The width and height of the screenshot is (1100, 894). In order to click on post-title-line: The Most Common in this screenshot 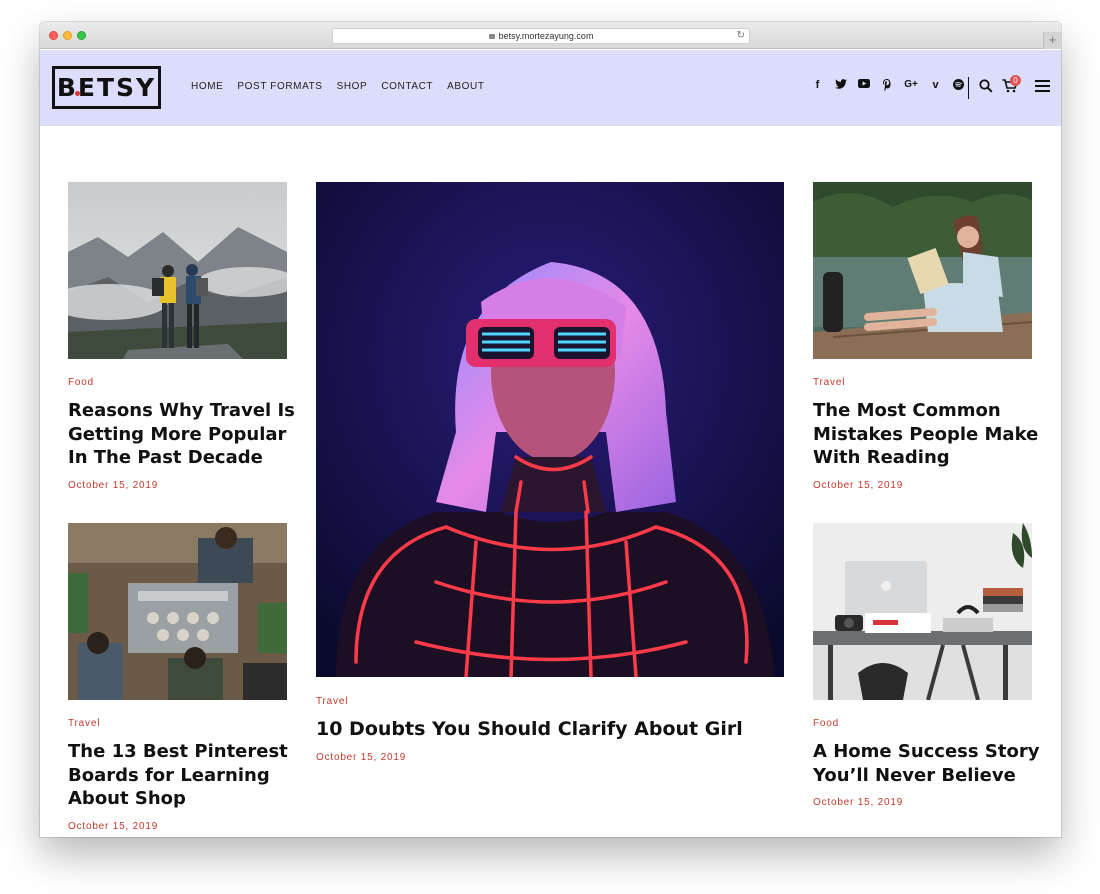, I will do `click(907, 410)`.